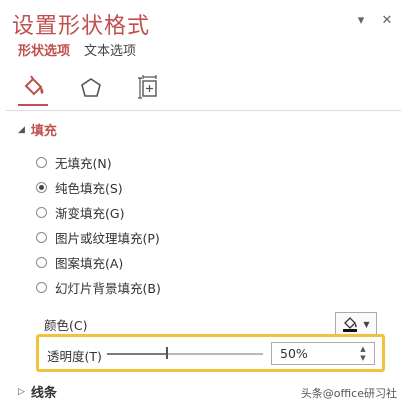 The image size is (407, 407). Describe the element at coordinates (362, 349) in the screenshot. I see `spin-up-icon: ▲` at that location.